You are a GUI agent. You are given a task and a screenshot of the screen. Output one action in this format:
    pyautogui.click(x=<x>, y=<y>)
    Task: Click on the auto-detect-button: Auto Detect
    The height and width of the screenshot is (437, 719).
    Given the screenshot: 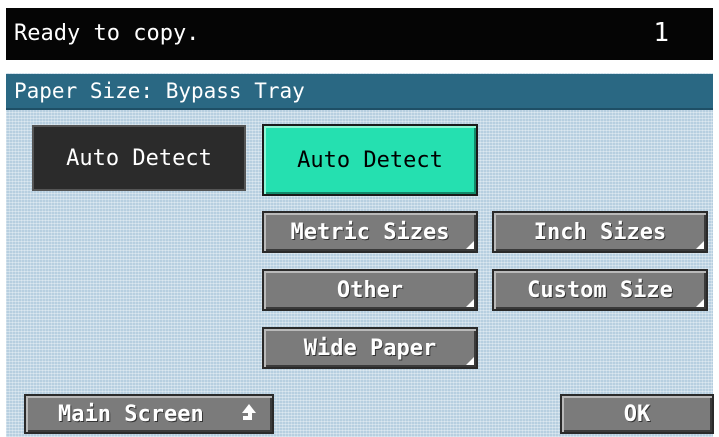 What is the action you would take?
    pyautogui.click(x=370, y=160)
    